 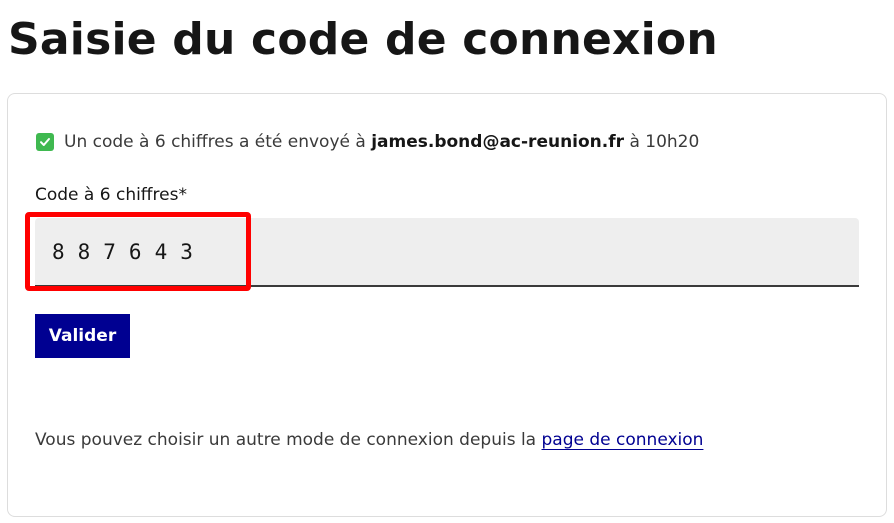 I want to click on check-square-icon, so click(x=45, y=142).